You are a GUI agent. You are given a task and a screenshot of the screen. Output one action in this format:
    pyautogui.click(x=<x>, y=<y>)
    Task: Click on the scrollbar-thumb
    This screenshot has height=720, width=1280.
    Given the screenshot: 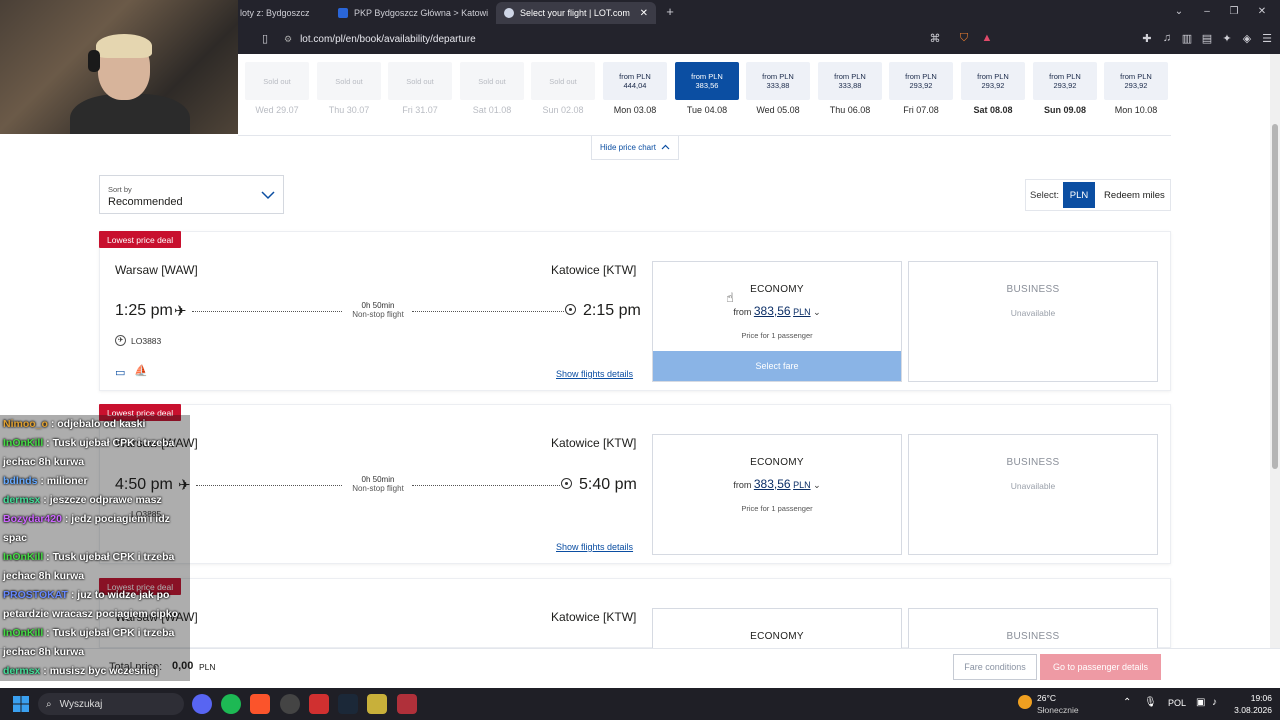 What is the action you would take?
    pyautogui.click(x=1275, y=296)
    